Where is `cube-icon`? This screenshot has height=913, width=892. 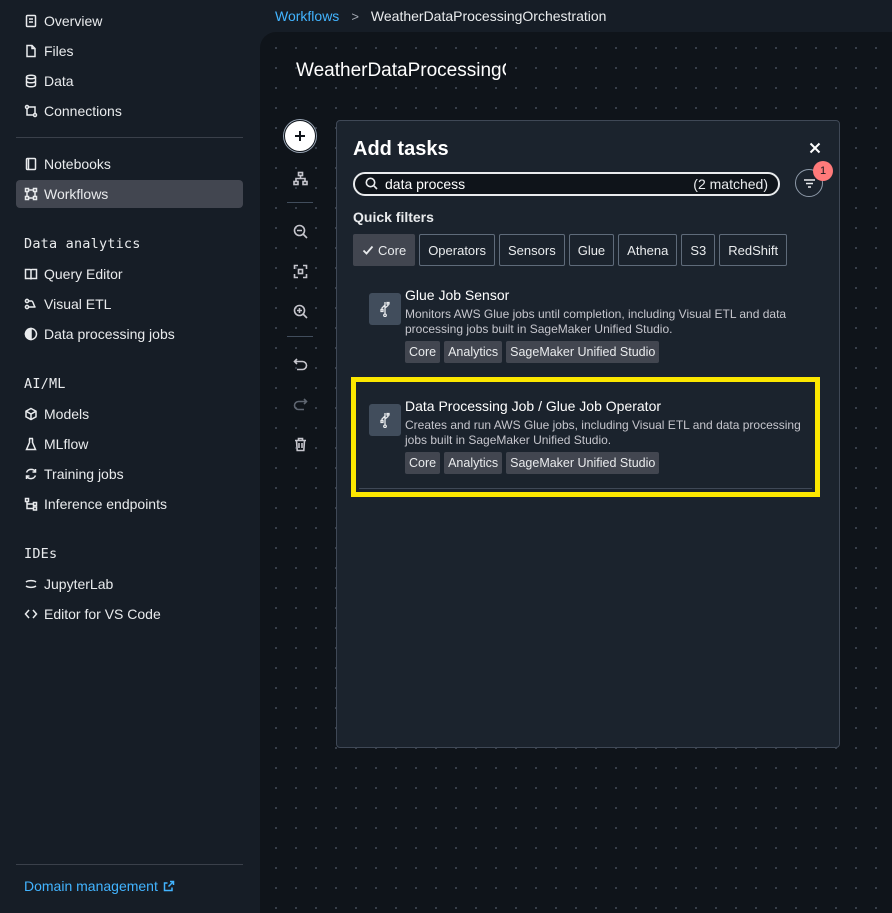 cube-icon is located at coordinates (31, 414).